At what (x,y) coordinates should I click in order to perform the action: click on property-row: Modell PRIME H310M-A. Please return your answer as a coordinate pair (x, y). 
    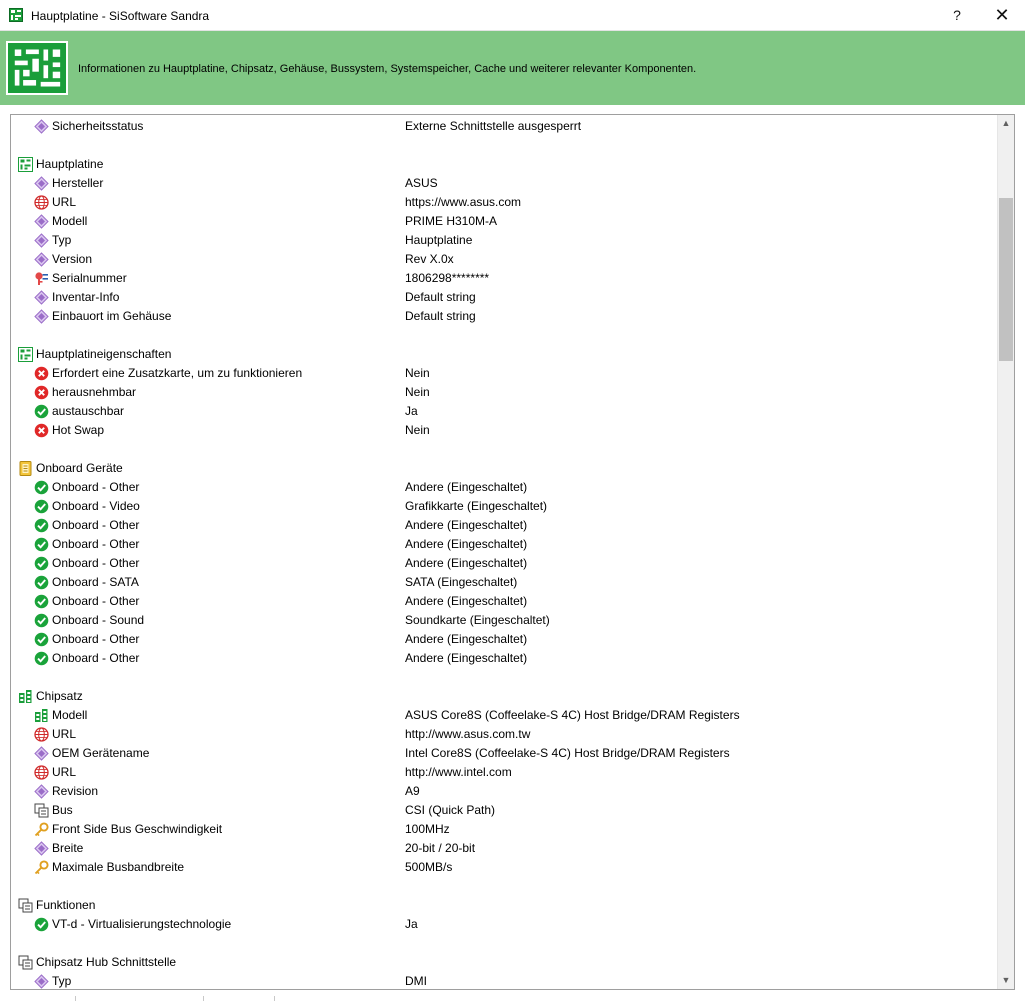
    Looking at the image, I should click on (504, 221).